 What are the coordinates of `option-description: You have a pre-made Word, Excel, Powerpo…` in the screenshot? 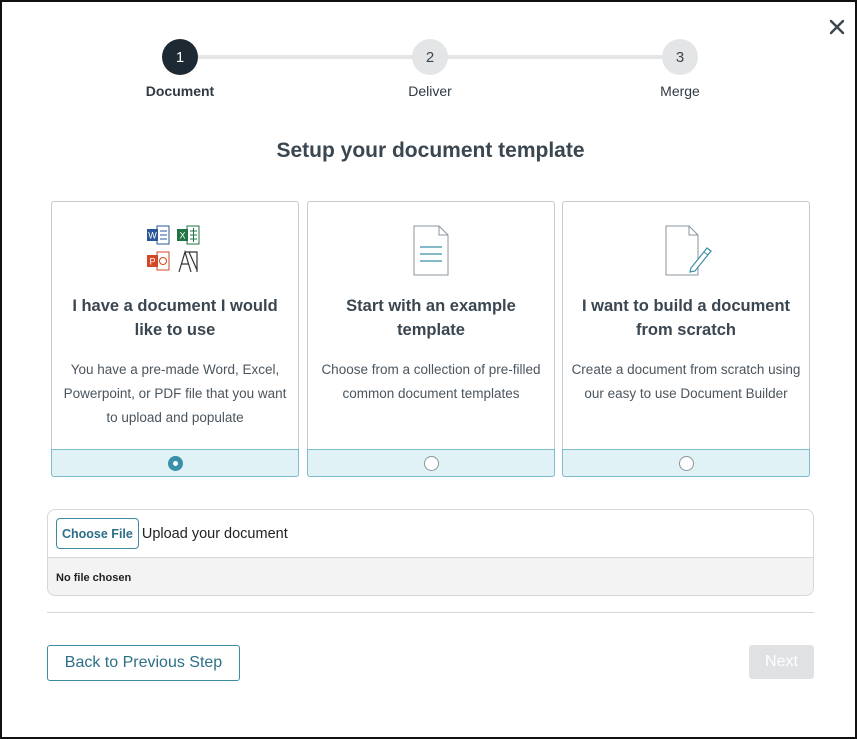 It's located at (175, 393).